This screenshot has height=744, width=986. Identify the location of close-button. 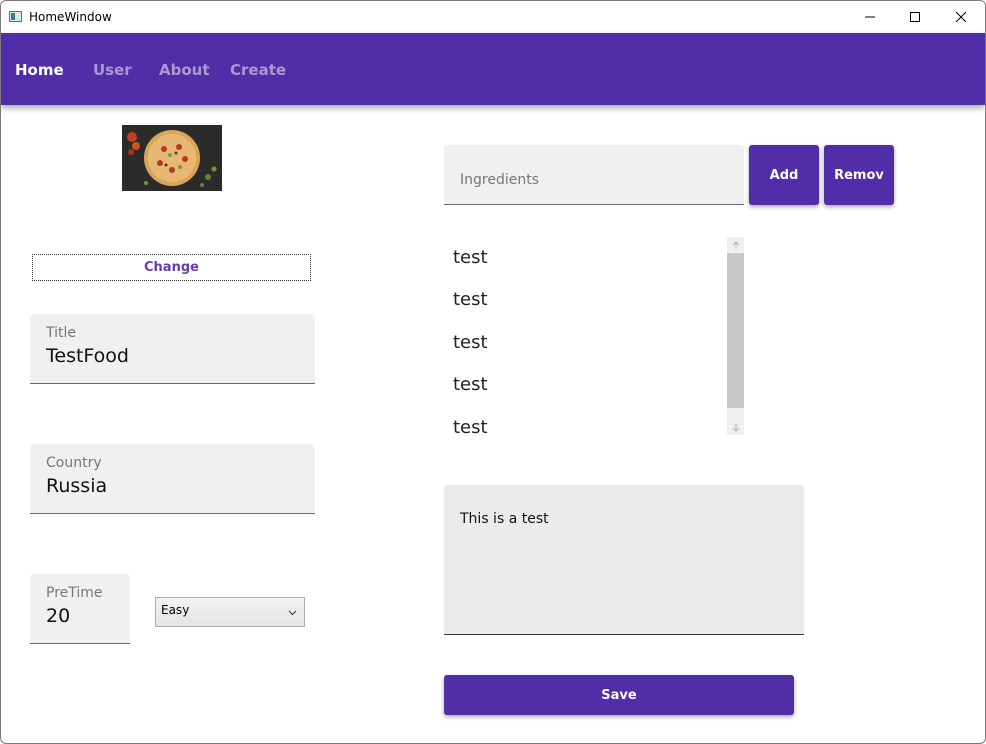
(961, 17).